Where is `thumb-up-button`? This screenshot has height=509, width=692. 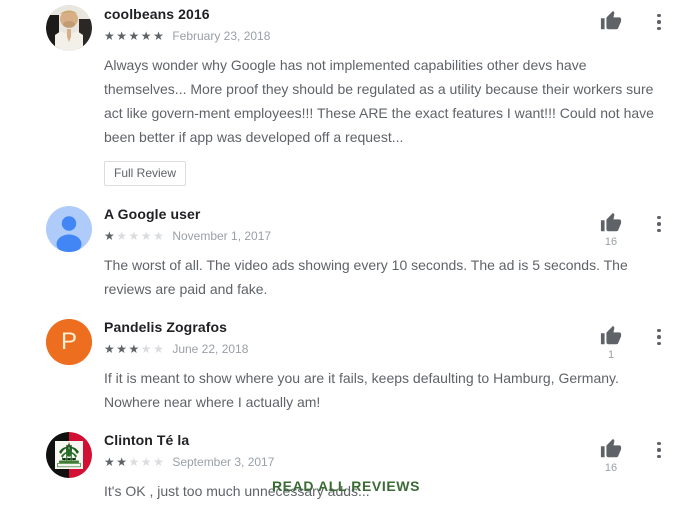 thumb-up-button is located at coordinates (611, 28).